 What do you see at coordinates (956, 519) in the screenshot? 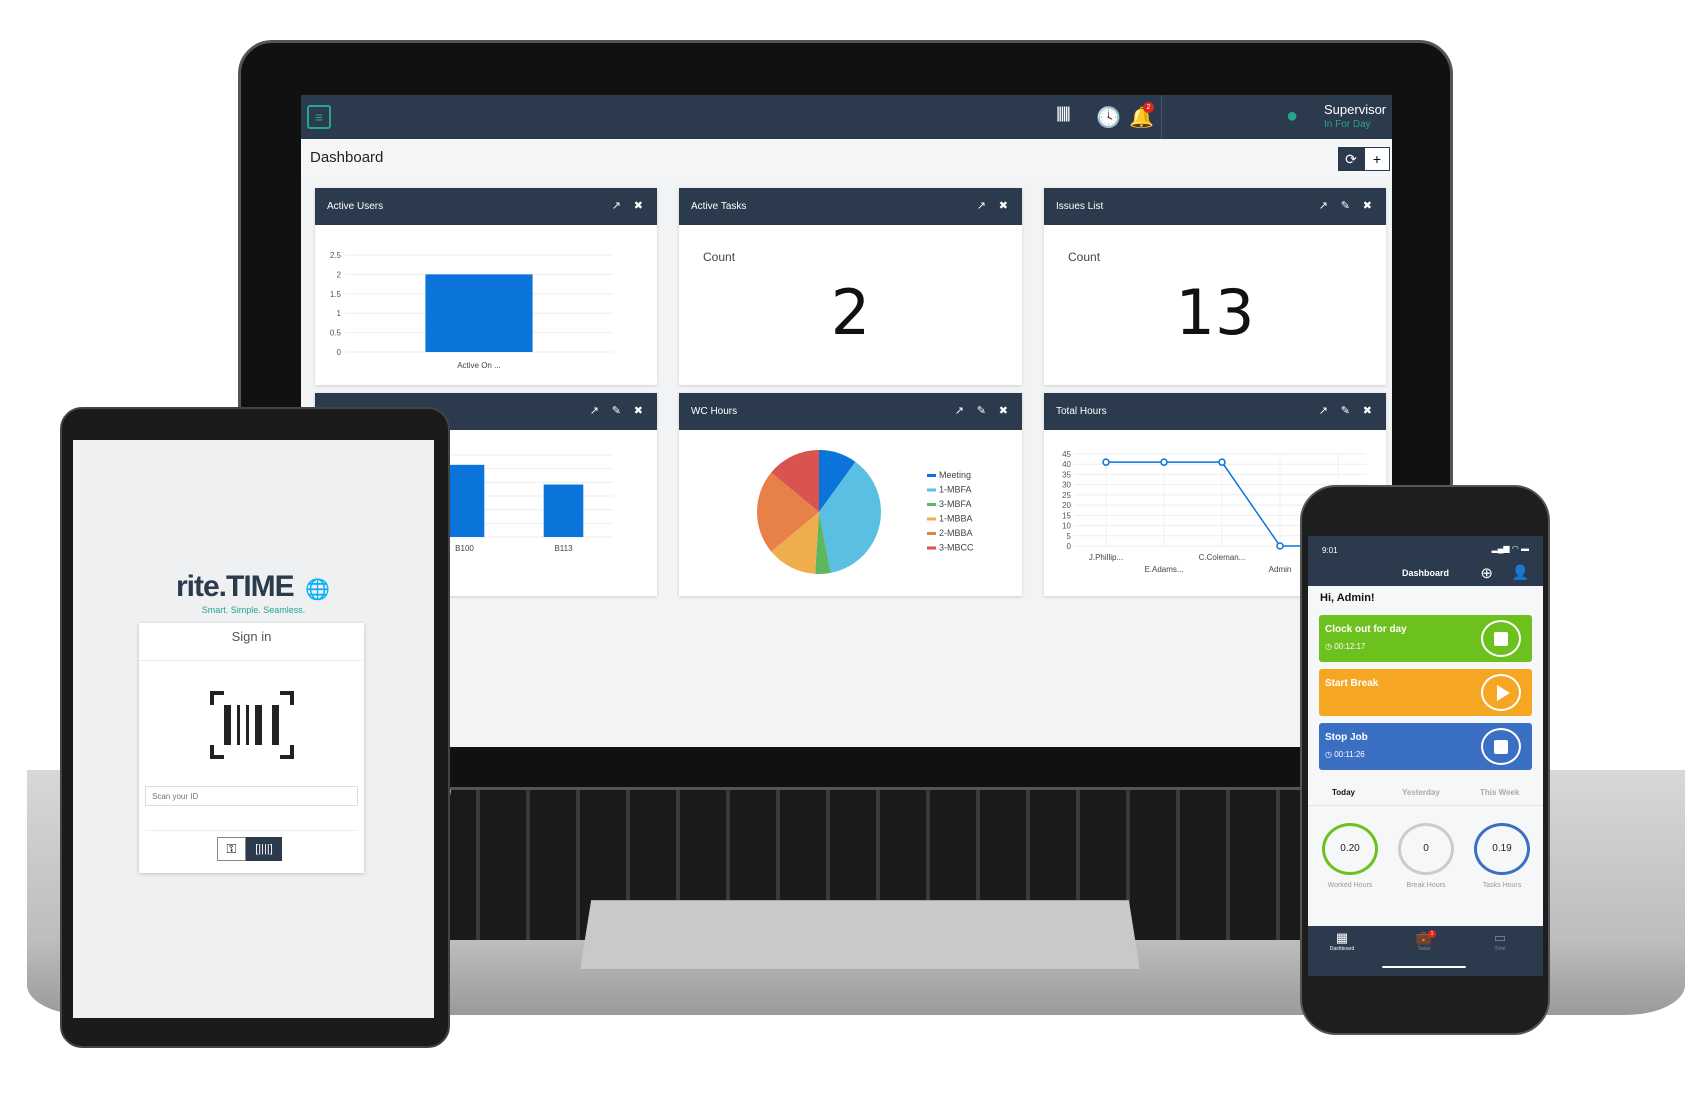
I see `legend-label: 1-MBBA` at bounding box center [956, 519].